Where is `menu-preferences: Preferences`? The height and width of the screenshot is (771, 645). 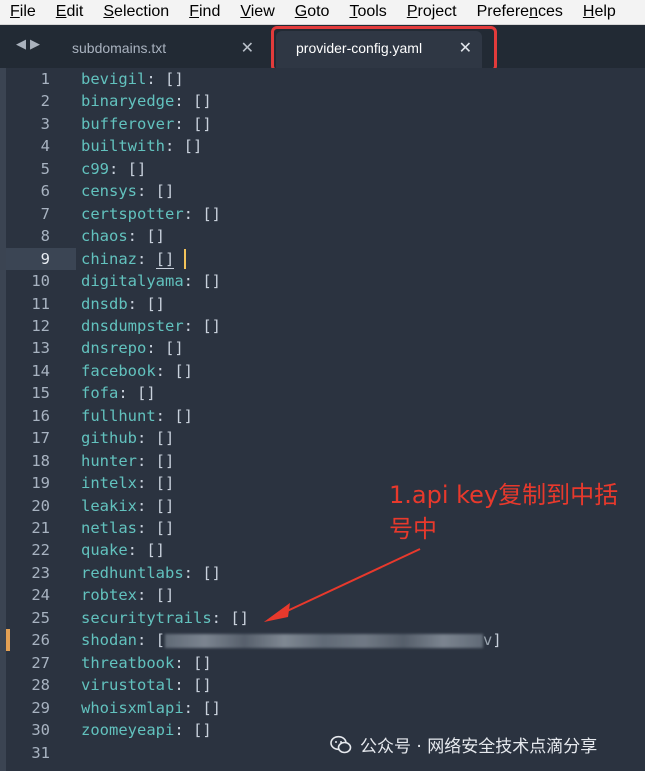 menu-preferences: Preferences is located at coordinates (518, 12).